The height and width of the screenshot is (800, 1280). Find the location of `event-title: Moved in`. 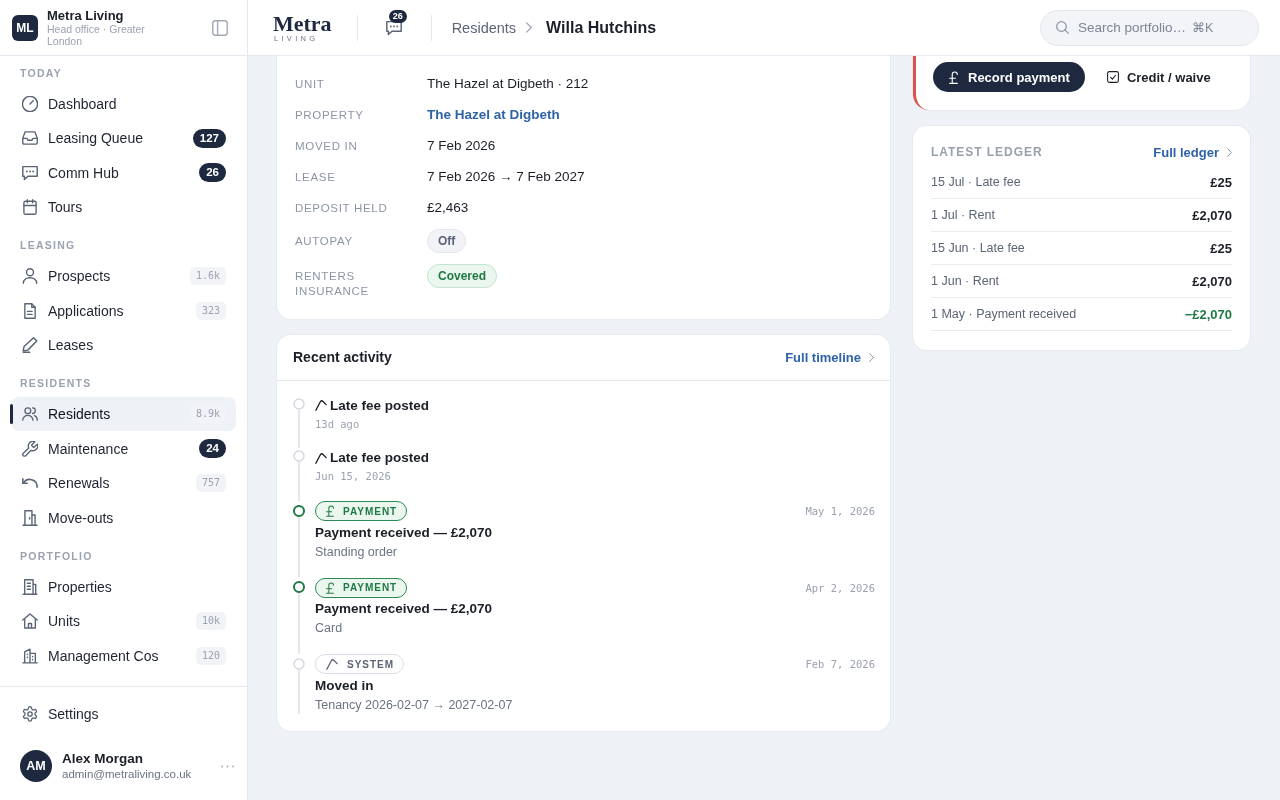

event-title: Moved in is located at coordinates (344, 685).